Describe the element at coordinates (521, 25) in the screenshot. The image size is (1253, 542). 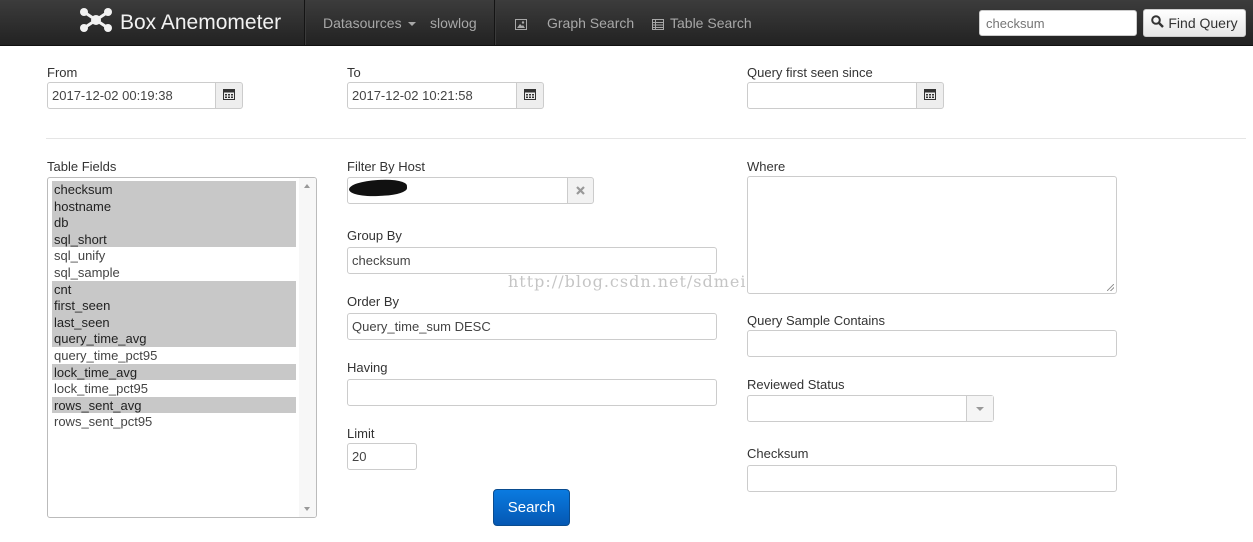
I see `picture-icon` at that location.